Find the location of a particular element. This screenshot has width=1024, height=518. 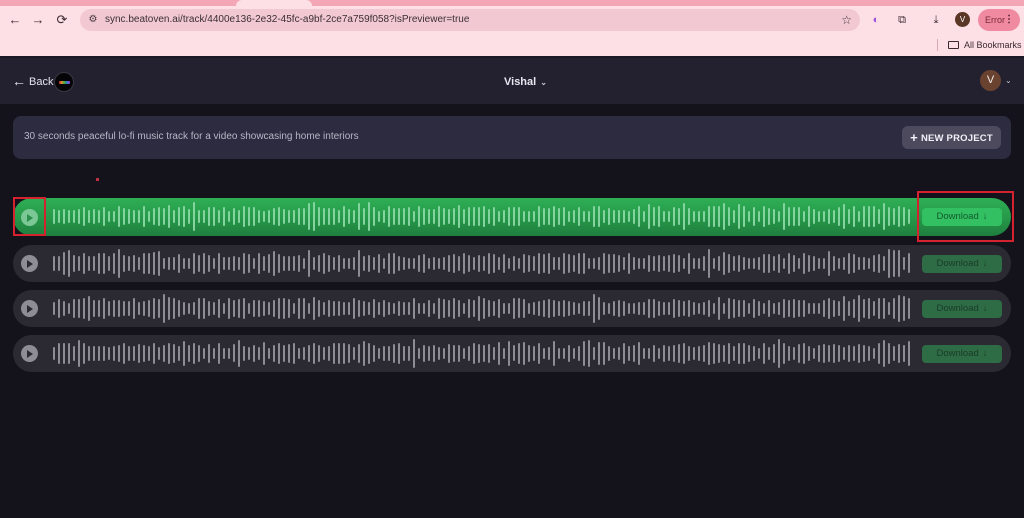

reload-icon: ⟳ is located at coordinates (62, 20).